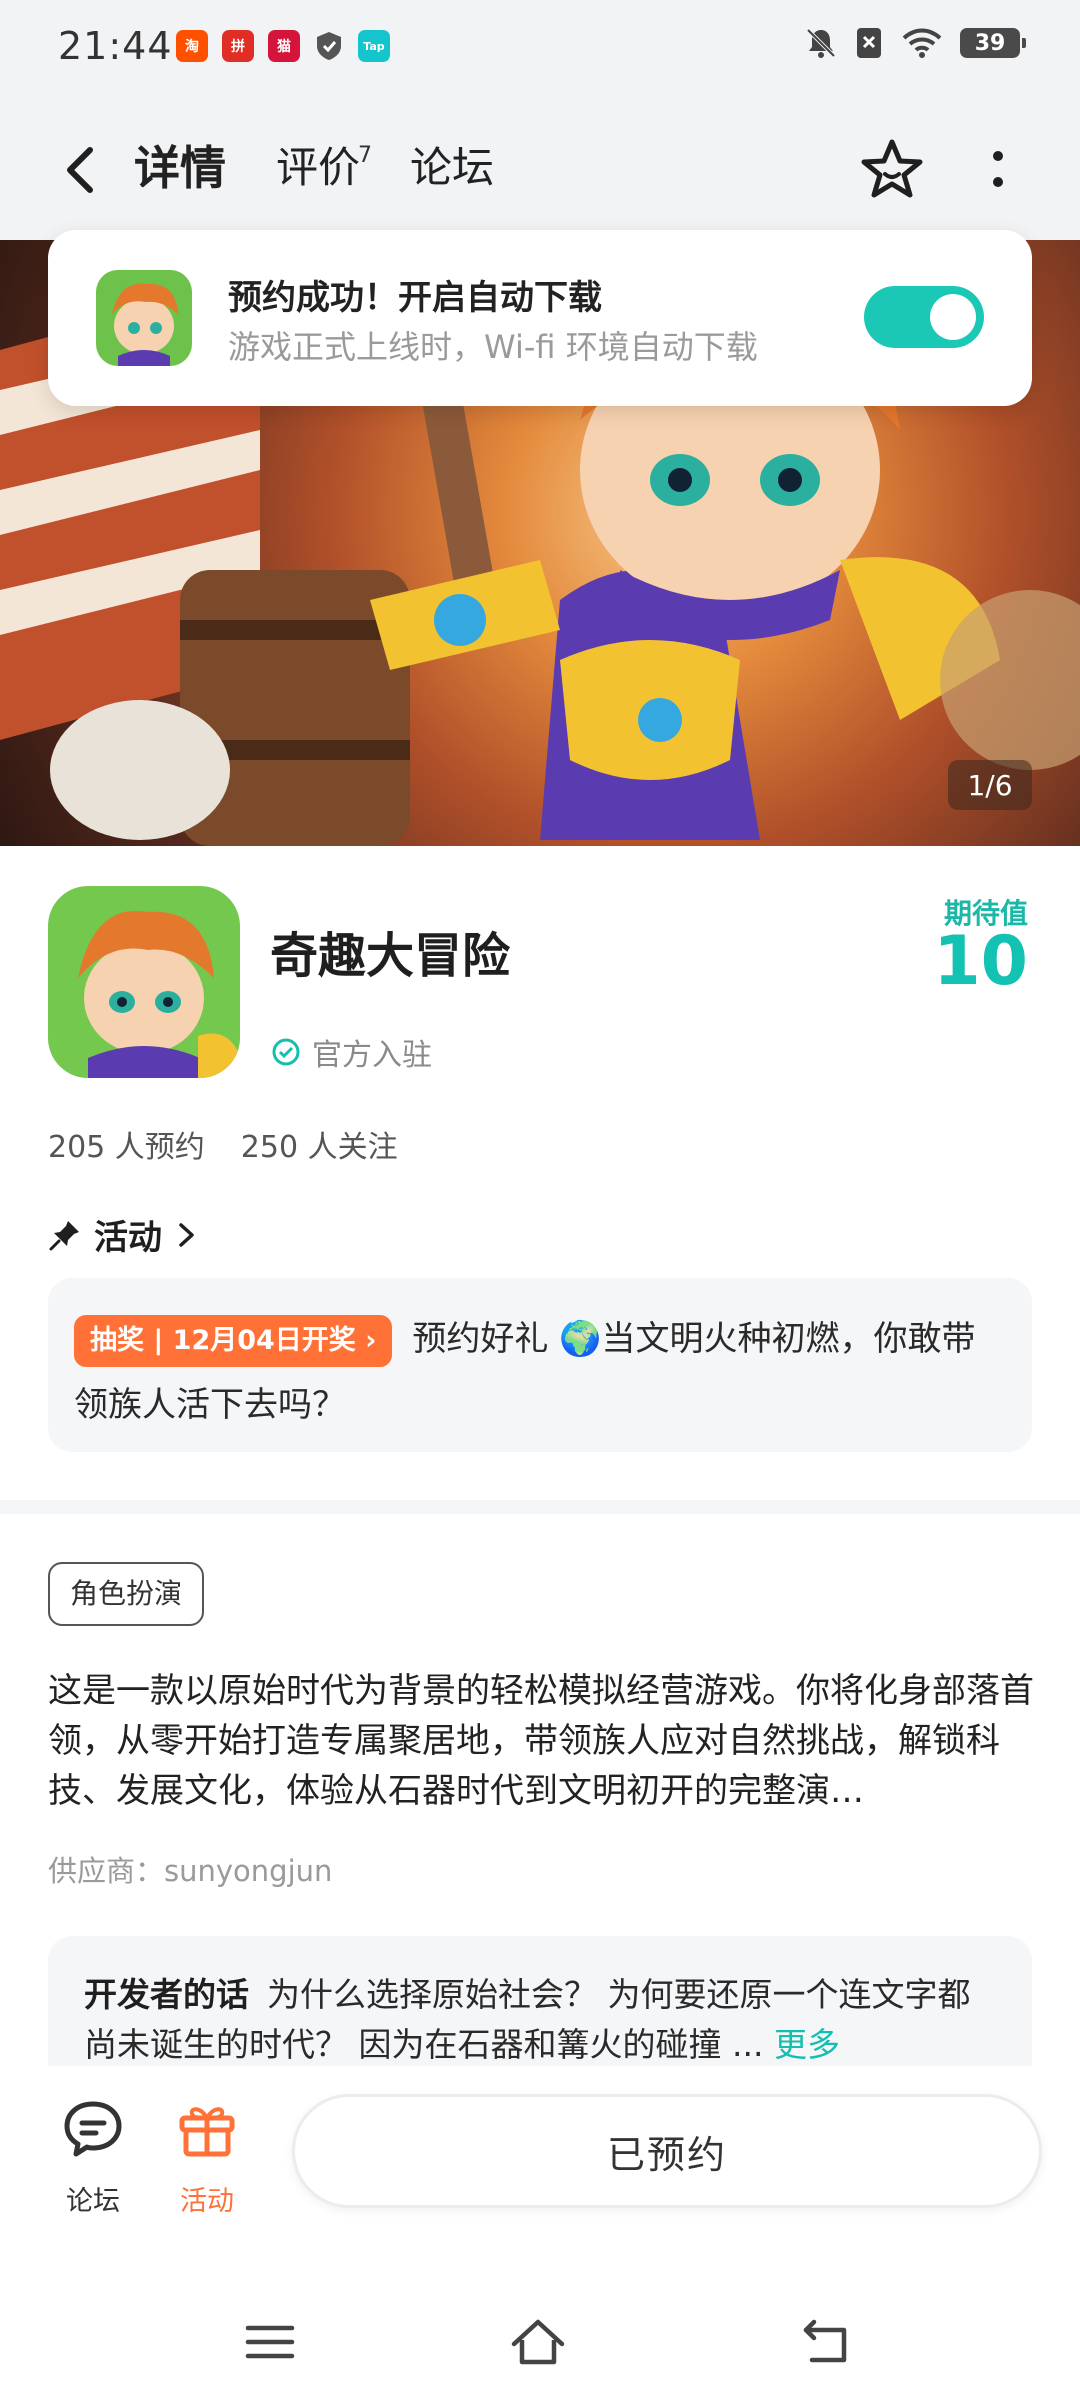 Image resolution: width=1080 pixels, height=2404 pixels. I want to click on chevron-right-icon, so click(186, 1234).